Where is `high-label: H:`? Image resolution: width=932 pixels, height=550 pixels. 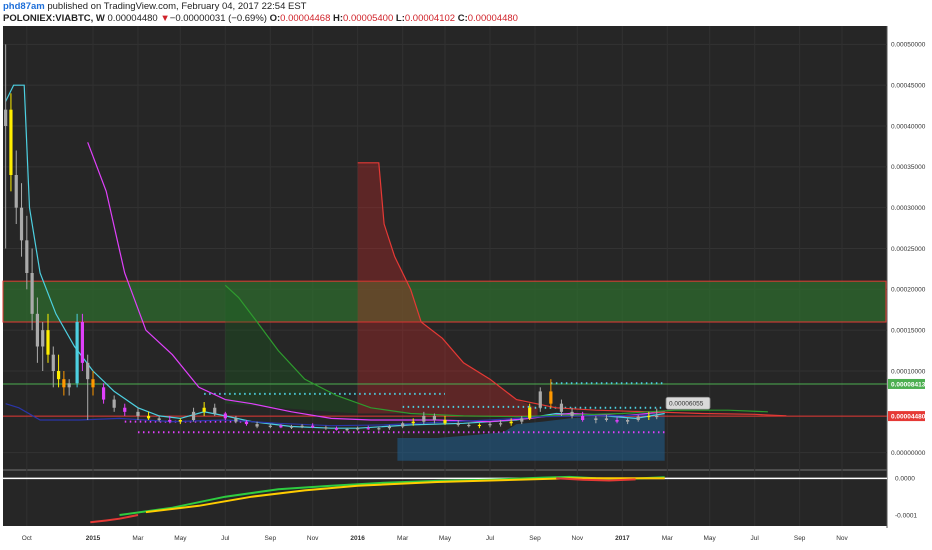 high-label: H: is located at coordinates (338, 18).